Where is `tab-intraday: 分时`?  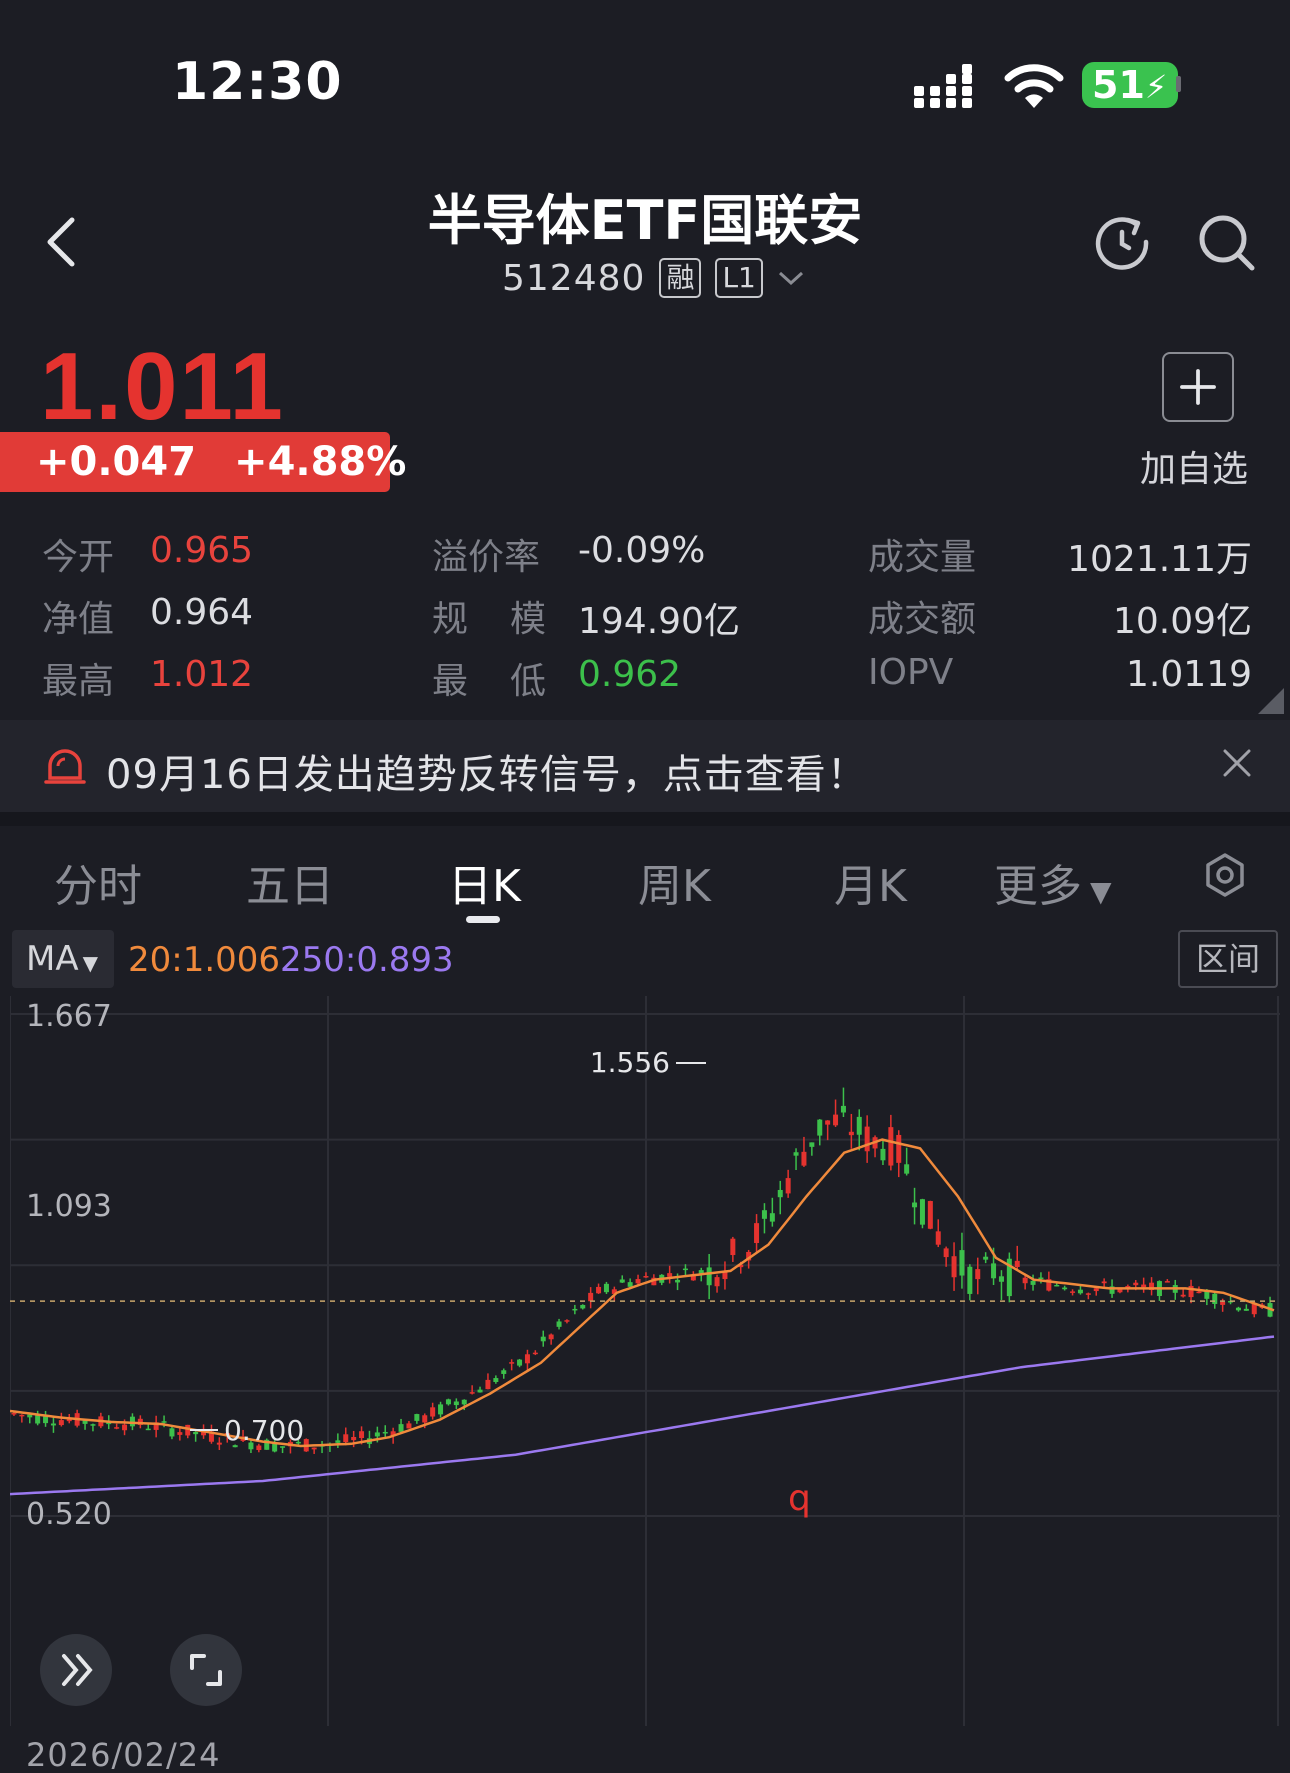 tab-intraday: 分时 is located at coordinates (98, 882).